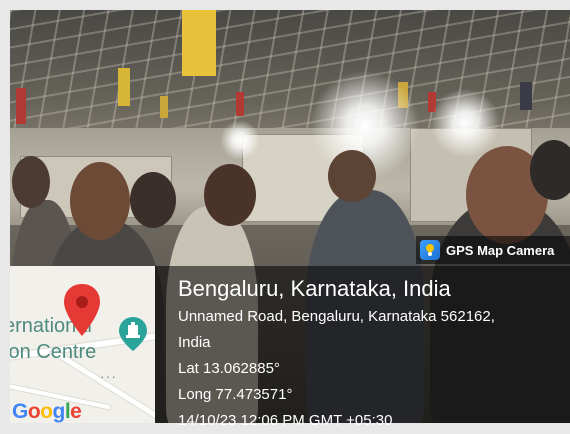 Image resolution: width=570 pixels, height=434 pixels. What do you see at coordinates (53, 352) in the screenshot?
I see `map-place-label: ion Centre` at bounding box center [53, 352].